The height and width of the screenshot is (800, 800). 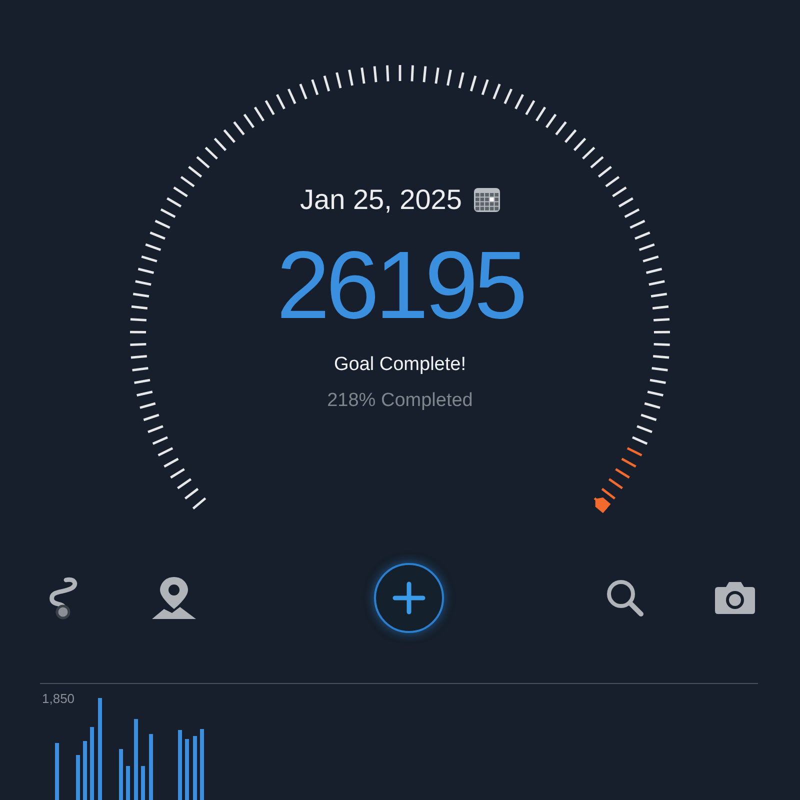 I want to click on date-label: Jan 25, 2025, so click(x=381, y=200).